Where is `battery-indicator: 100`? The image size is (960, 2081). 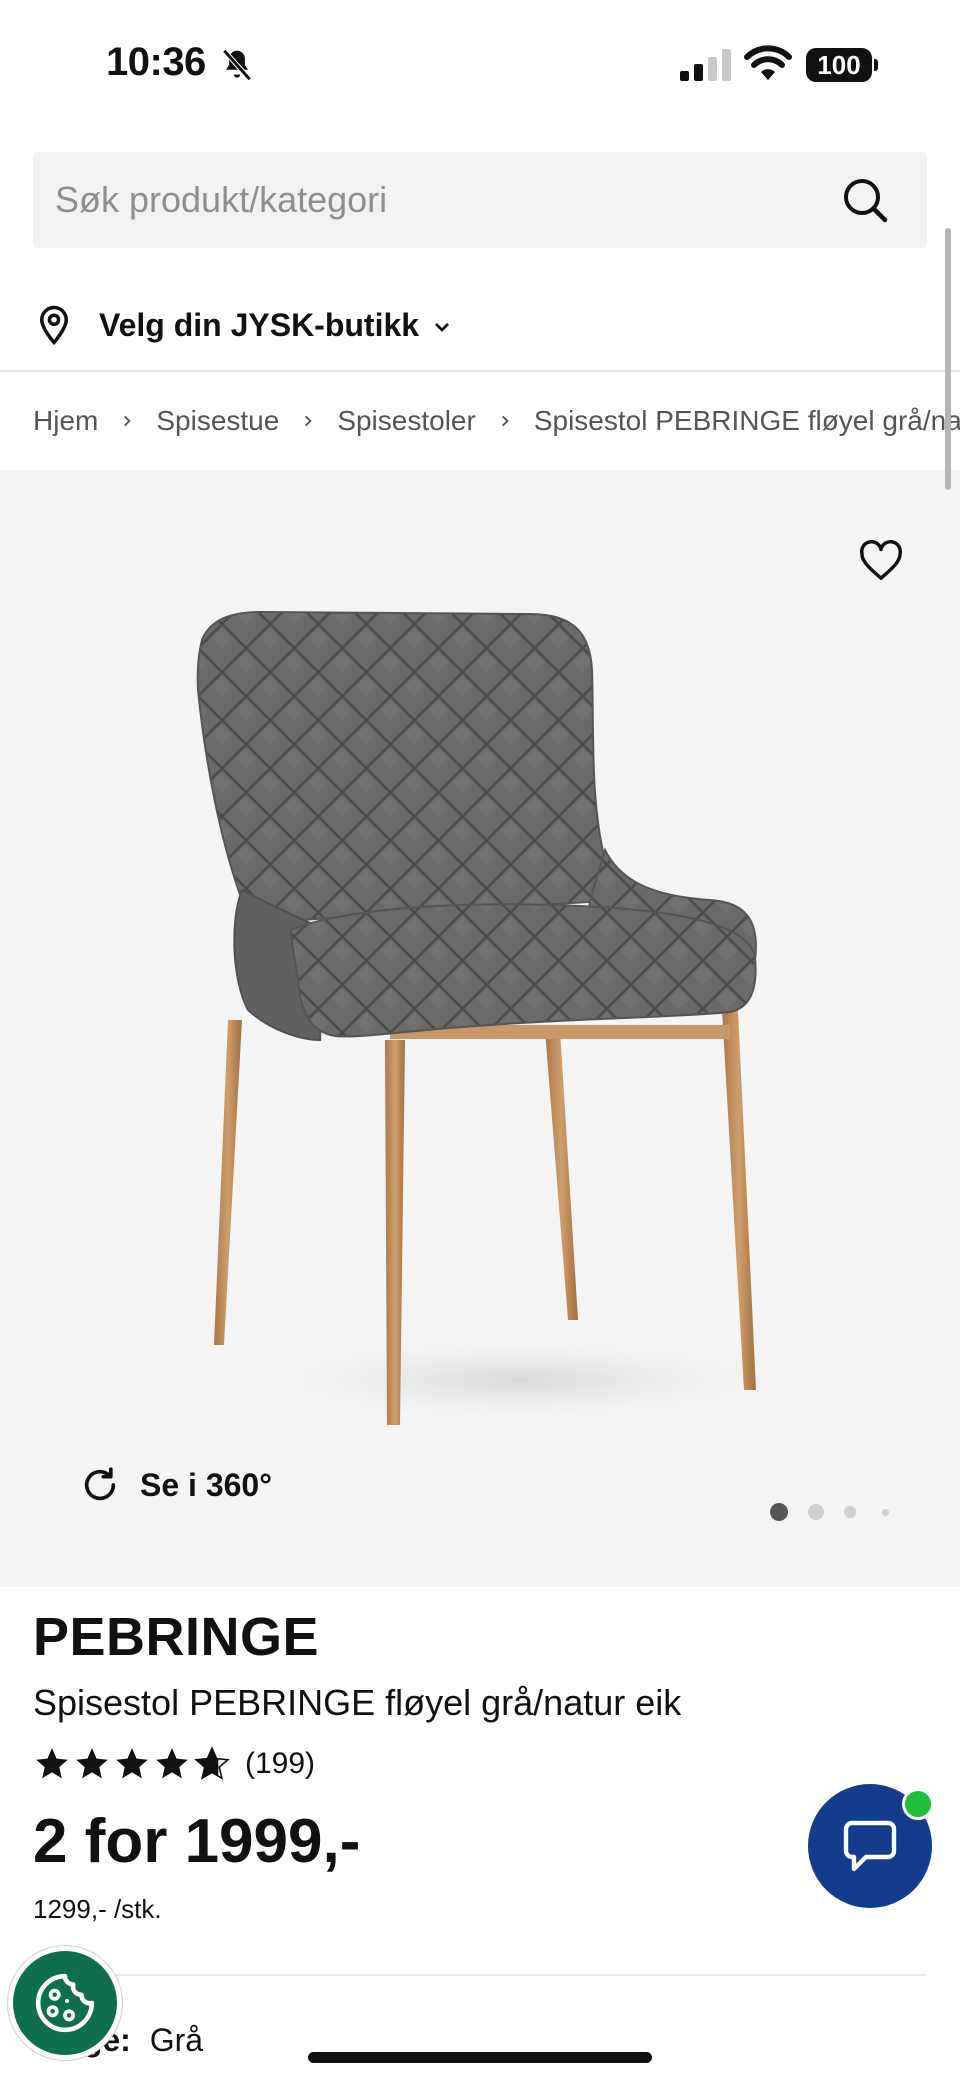 battery-indicator: 100 is located at coordinates (842, 65).